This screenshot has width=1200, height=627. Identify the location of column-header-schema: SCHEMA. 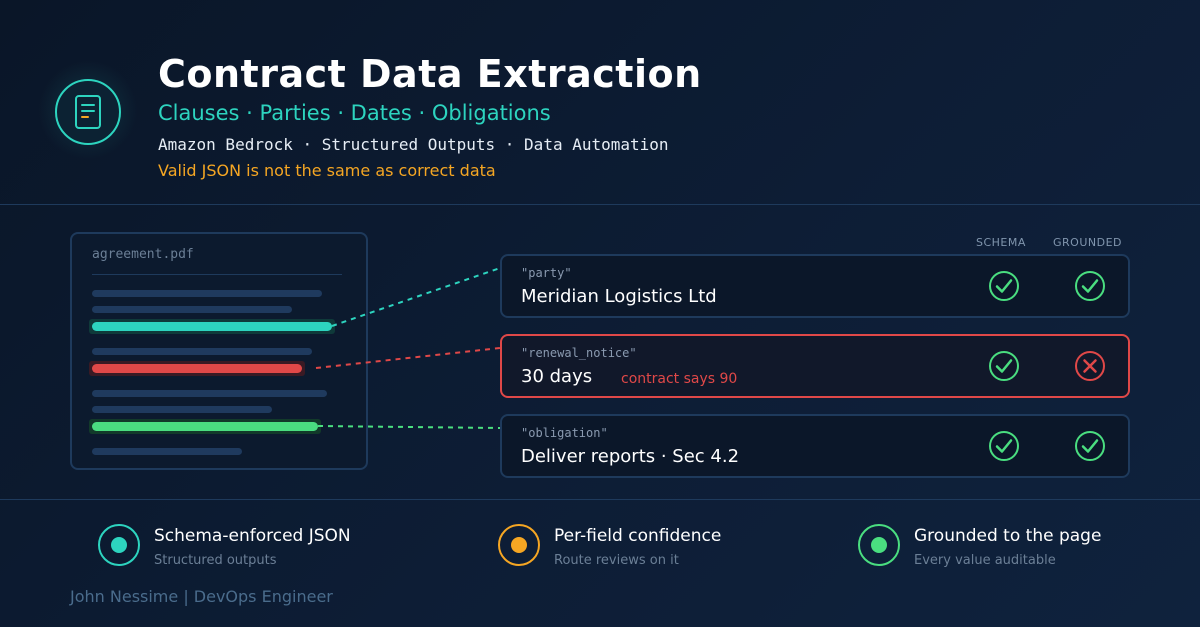
(1001, 242).